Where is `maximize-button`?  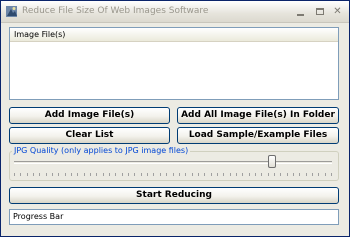 maximize-button is located at coordinates (319, 11).